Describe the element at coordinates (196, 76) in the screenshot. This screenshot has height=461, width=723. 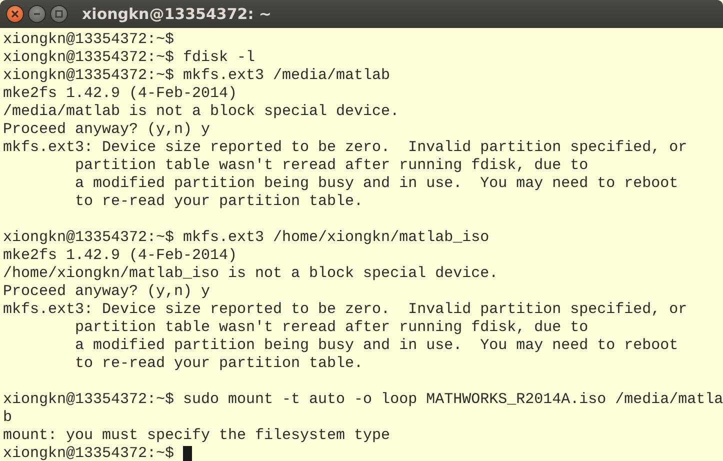
I see `terminal-line: xiongkn@13354372:~$ mkfs.ext3 /media/matlab` at that location.